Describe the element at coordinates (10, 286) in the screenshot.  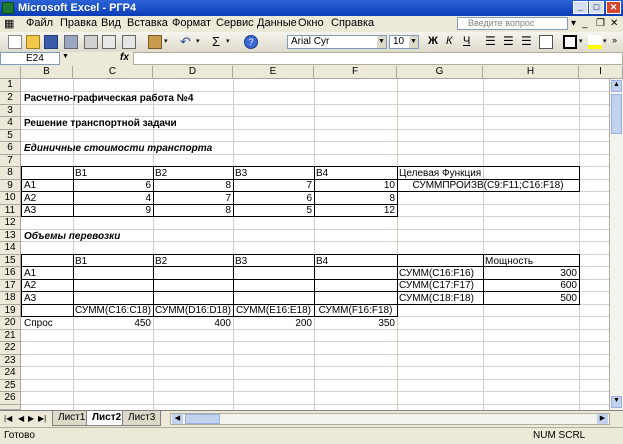
I see `row-header: 17` at that location.